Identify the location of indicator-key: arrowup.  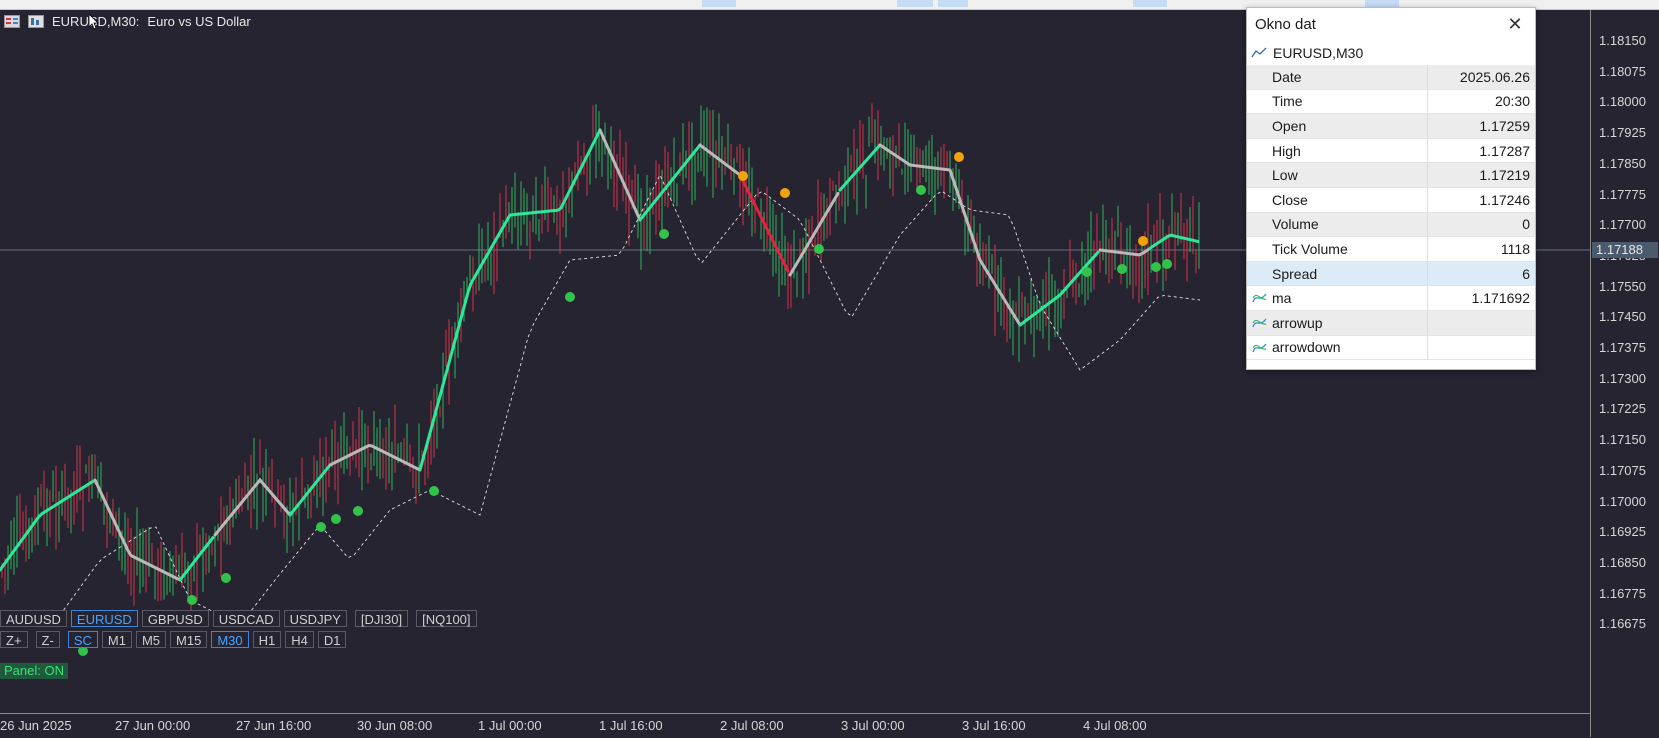
(1337, 323).